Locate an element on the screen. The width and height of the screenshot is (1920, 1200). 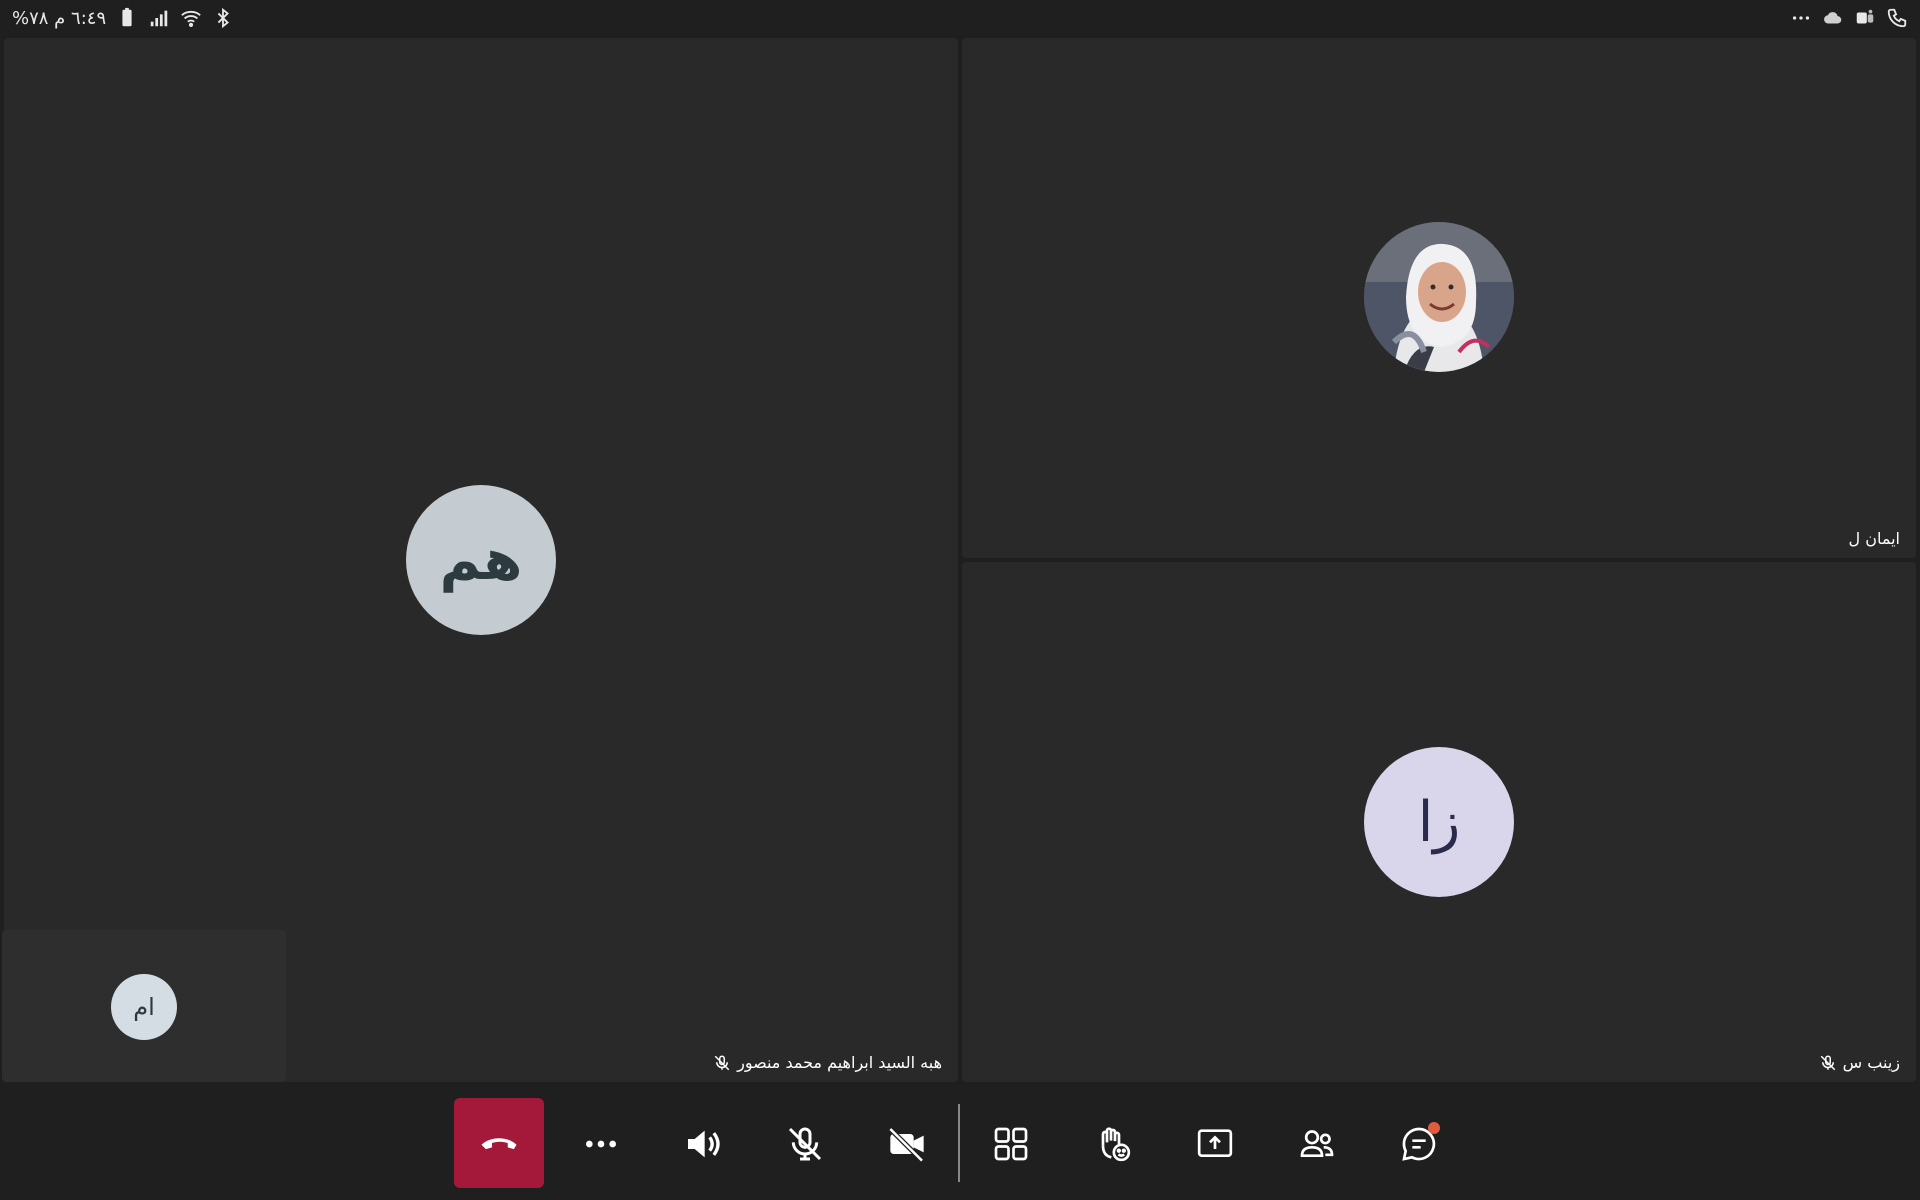
profile-photo-icon is located at coordinates (1439, 297).